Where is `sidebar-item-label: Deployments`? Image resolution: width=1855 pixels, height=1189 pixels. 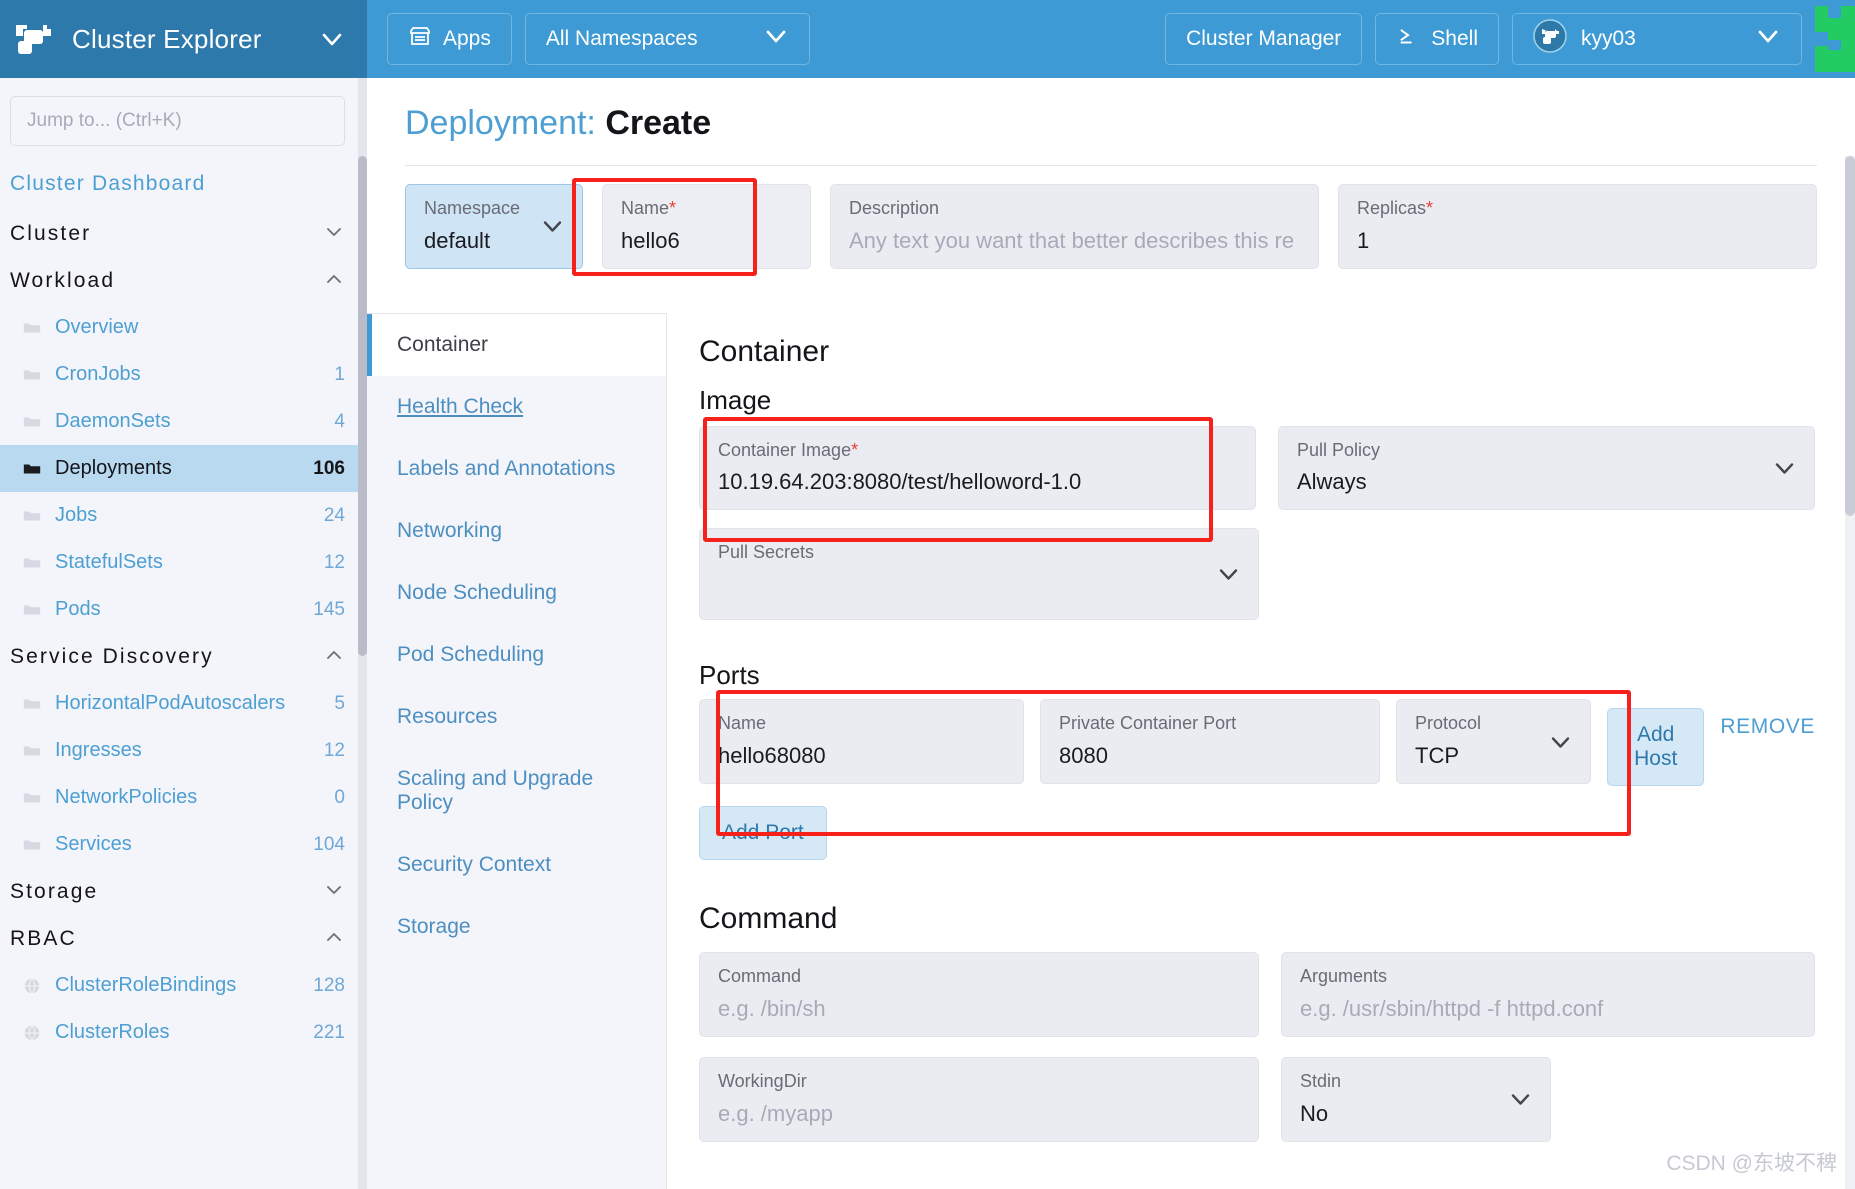
sidebar-item-label: Deployments is located at coordinates (113, 468).